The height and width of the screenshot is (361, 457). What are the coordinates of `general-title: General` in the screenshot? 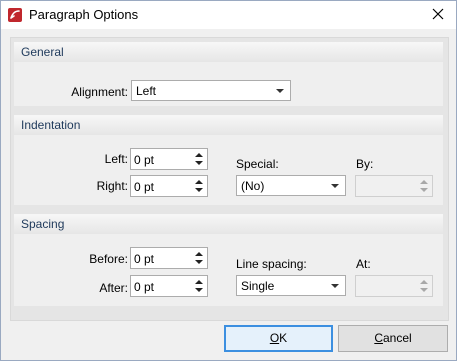 It's located at (42, 52).